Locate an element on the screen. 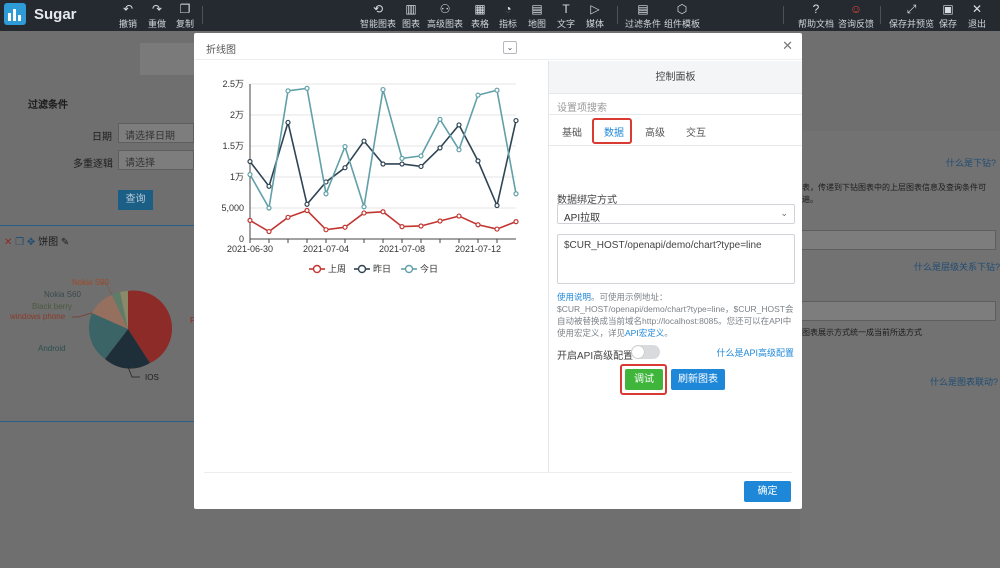 The width and height of the screenshot is (1000, 568). tab-advanced: 高级 is located at coordinates (655, 131).